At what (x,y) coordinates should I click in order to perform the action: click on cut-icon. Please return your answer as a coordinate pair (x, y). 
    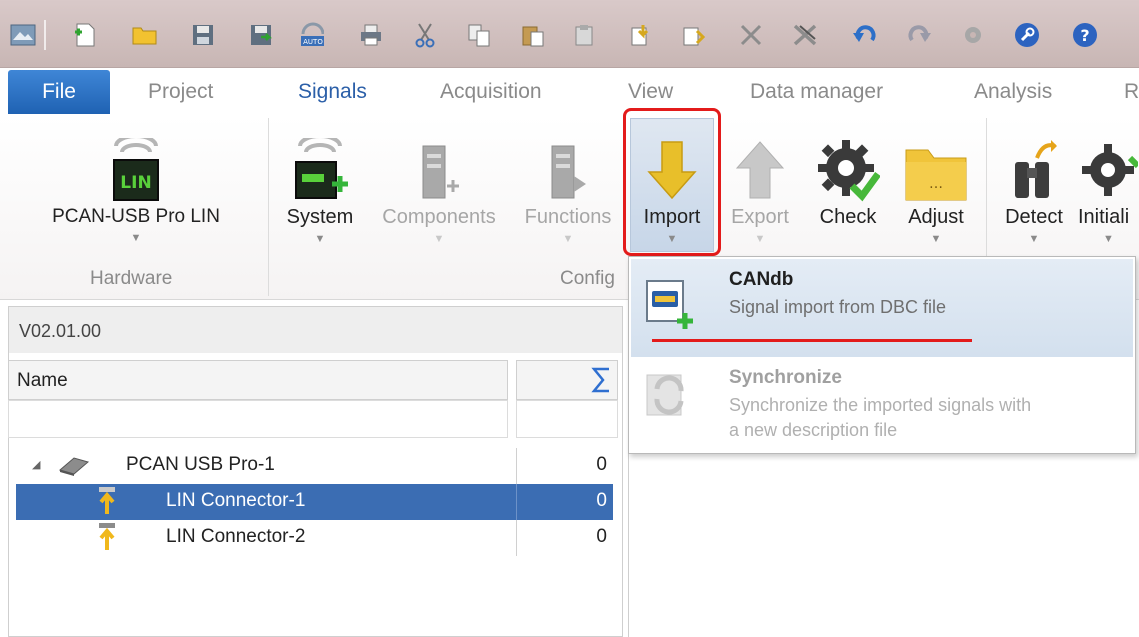
    Looking at the image, I should click on (425, 35).